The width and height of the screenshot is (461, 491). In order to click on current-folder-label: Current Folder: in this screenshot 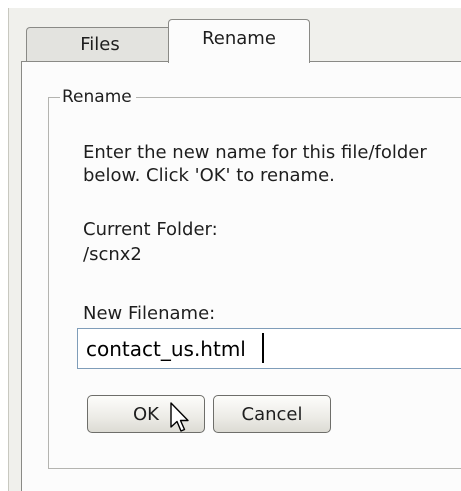, I will do `click(150, 229)`.